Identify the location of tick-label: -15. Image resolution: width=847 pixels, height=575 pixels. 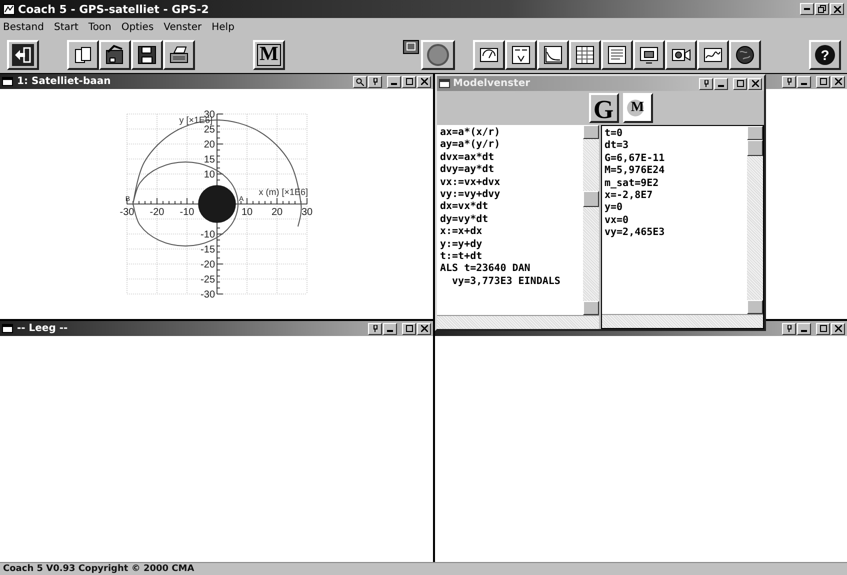
(207, 250).